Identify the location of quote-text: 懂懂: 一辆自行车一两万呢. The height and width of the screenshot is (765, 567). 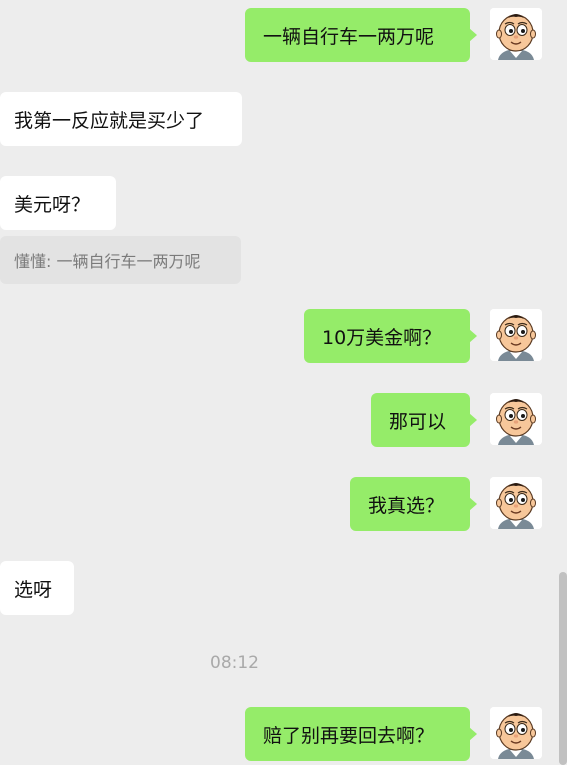
(107, 261).